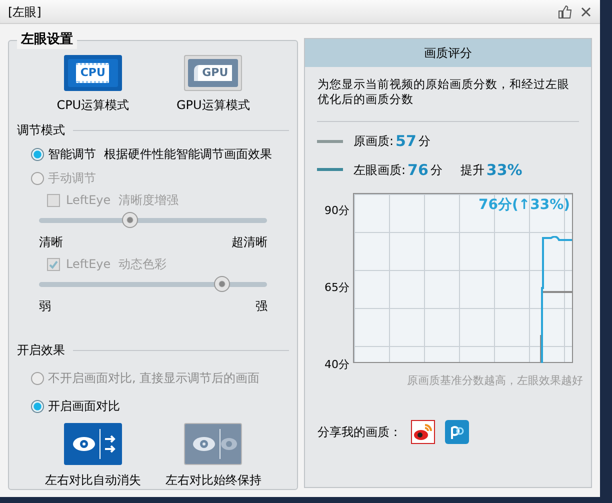  I want to click on radio-label: 手动调节, so click(72, 178).